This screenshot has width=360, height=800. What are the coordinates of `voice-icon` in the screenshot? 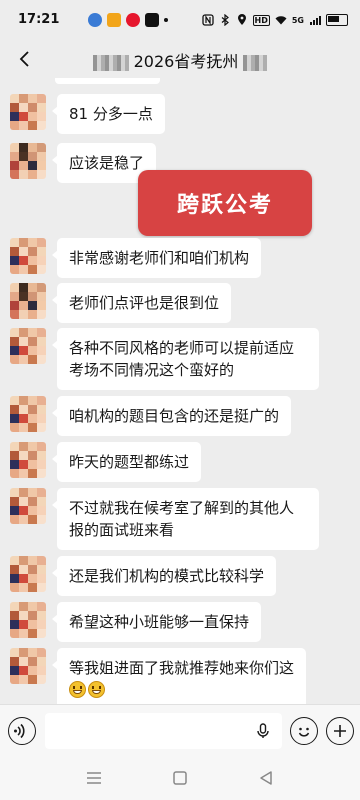 It's located at (19, 731).